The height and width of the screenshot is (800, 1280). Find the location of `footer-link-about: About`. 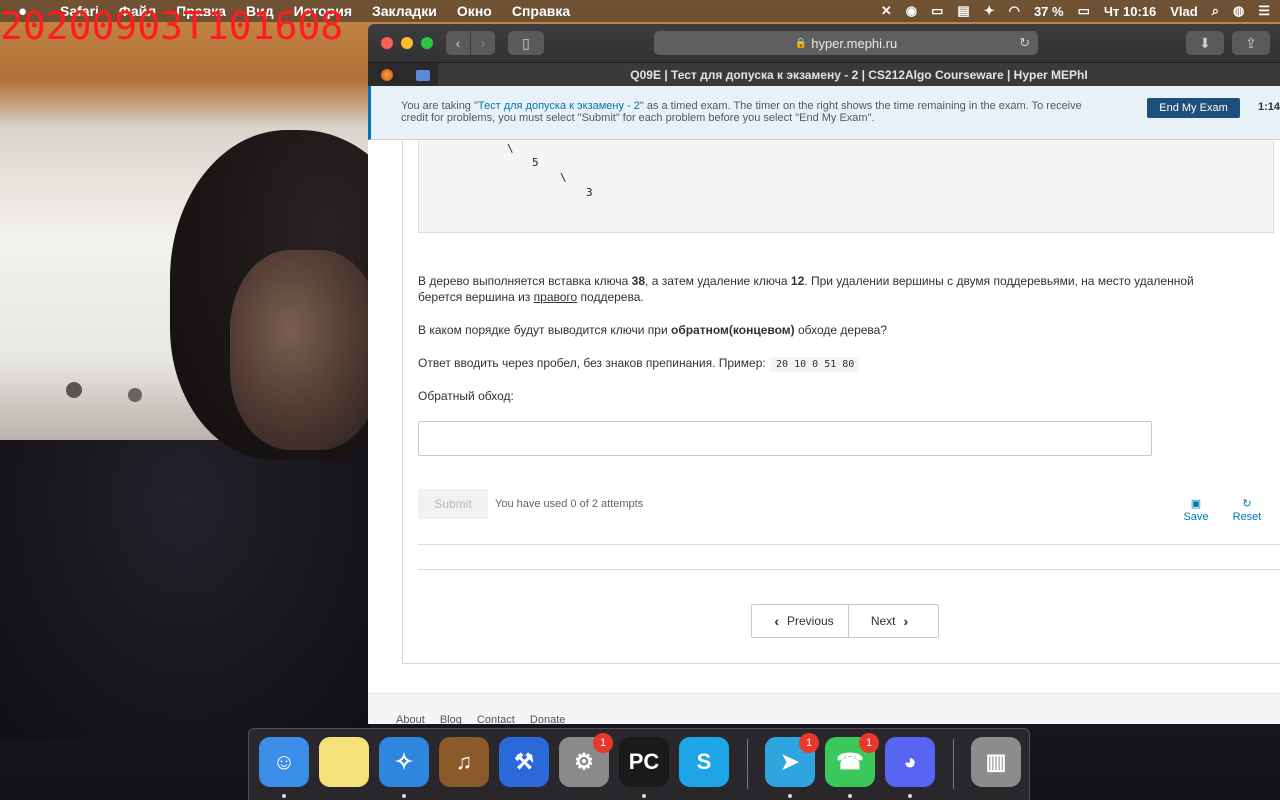

footer-link-about: About is located at coordinates (410, 719).